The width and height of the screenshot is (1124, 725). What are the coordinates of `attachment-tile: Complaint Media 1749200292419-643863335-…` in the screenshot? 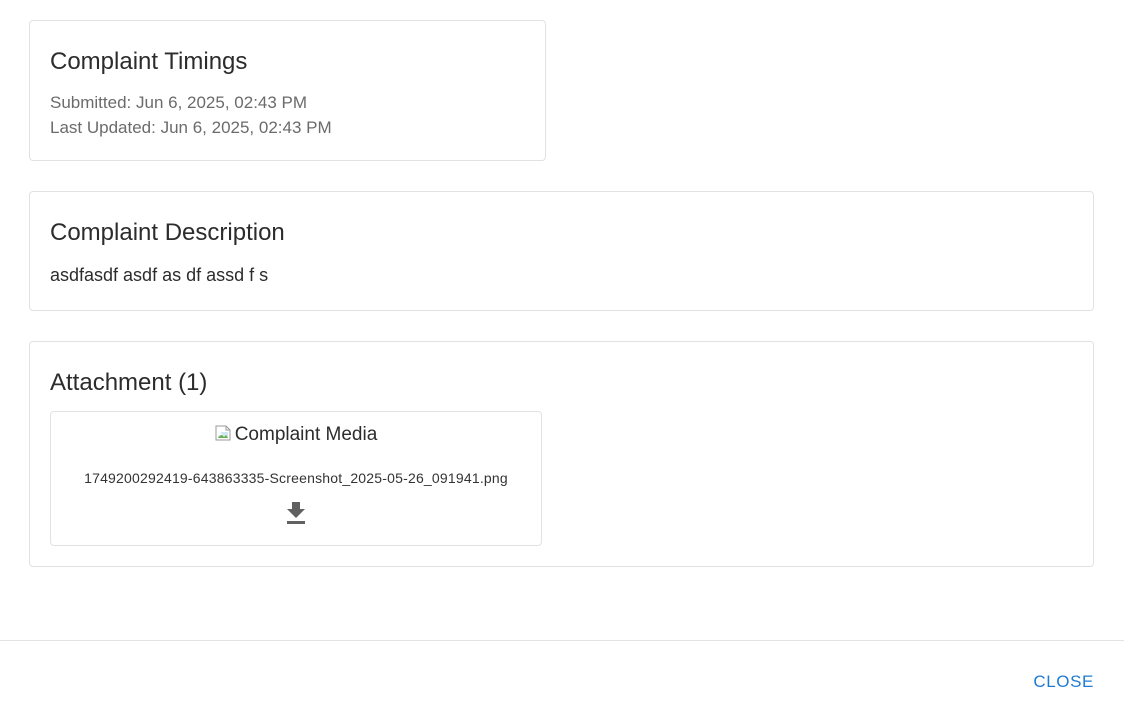 It's located at (296, 478).